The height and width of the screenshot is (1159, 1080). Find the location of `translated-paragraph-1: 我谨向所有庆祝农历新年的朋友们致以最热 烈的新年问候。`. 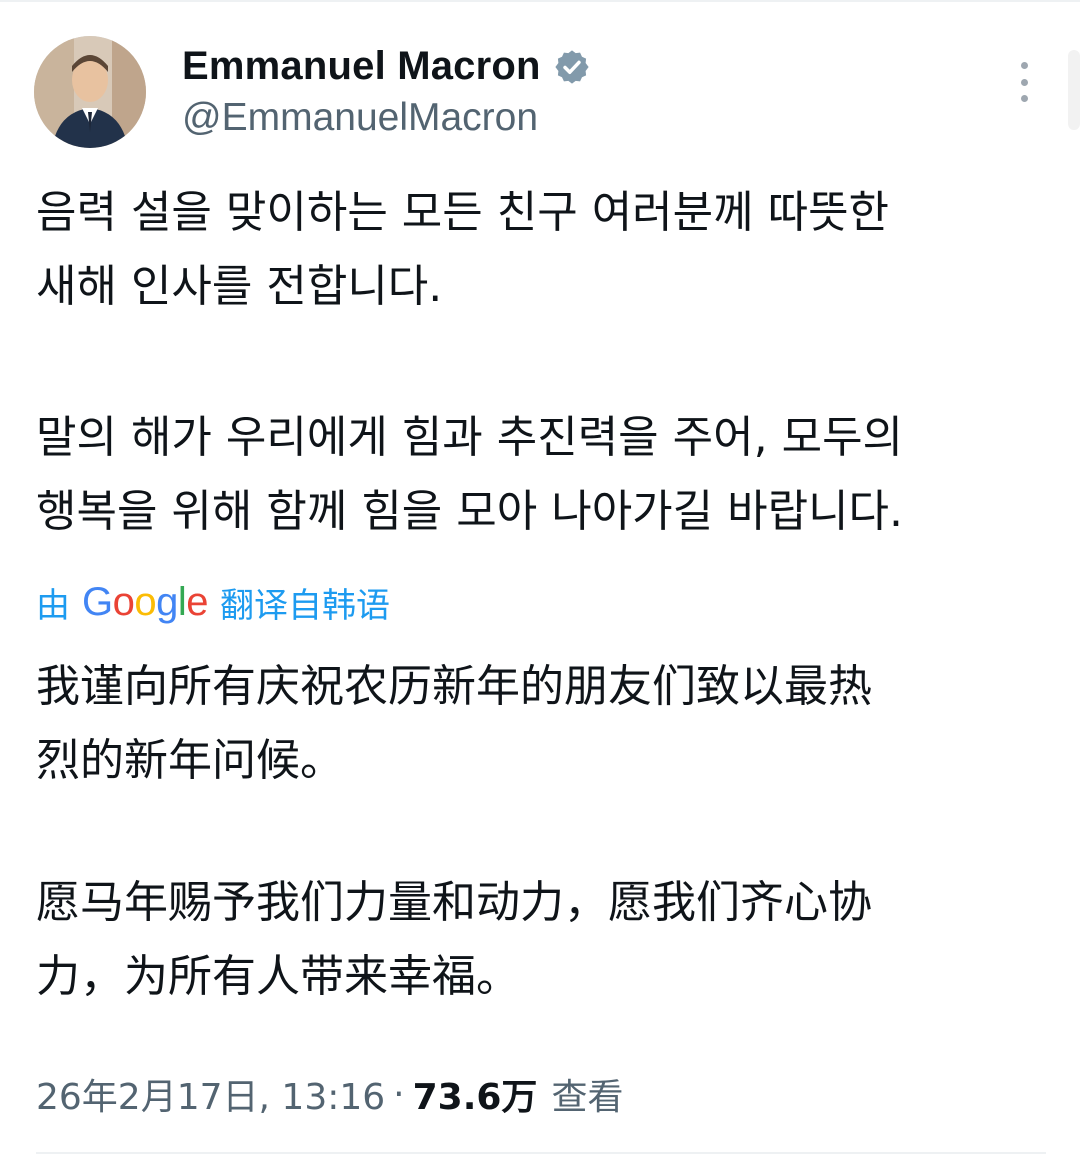

translated-paragraph-1: 我谨向所有庆祝农历新年的朋友们致以最热 烈的新年问候。 is located at coordinates (454, 723).